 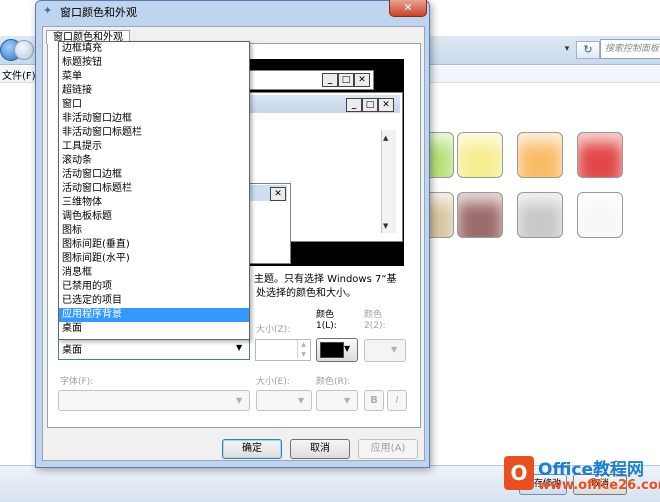 What do you see at coordinates (154, 147) in the screenshot?
I see `list-item: 工具提示` at bounding box center [154, 147].